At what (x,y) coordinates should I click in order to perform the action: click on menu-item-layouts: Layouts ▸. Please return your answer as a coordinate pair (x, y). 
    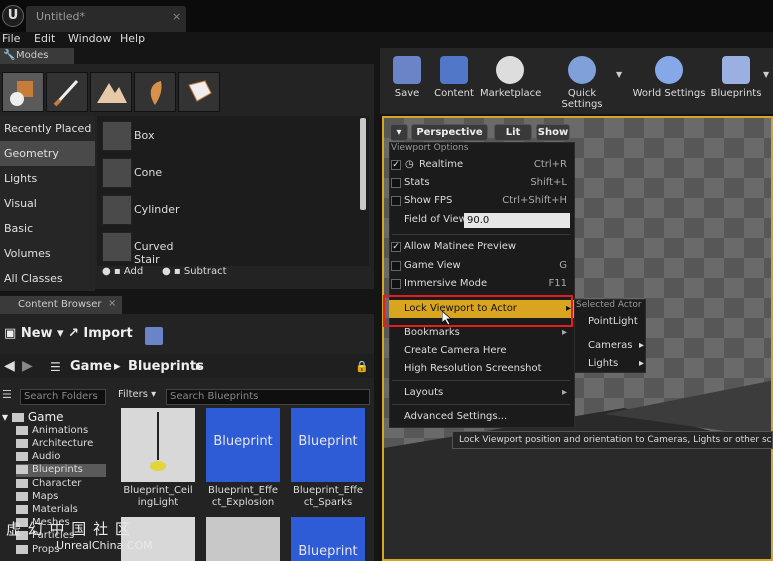
    Looking at the image, I should click on (482, 393).